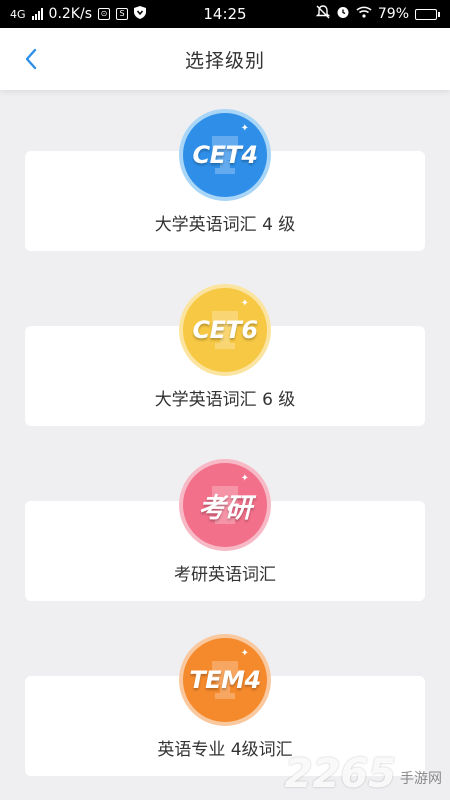  I want to click on level-label: 大学英语词汇 4 级, so click(225, 225).